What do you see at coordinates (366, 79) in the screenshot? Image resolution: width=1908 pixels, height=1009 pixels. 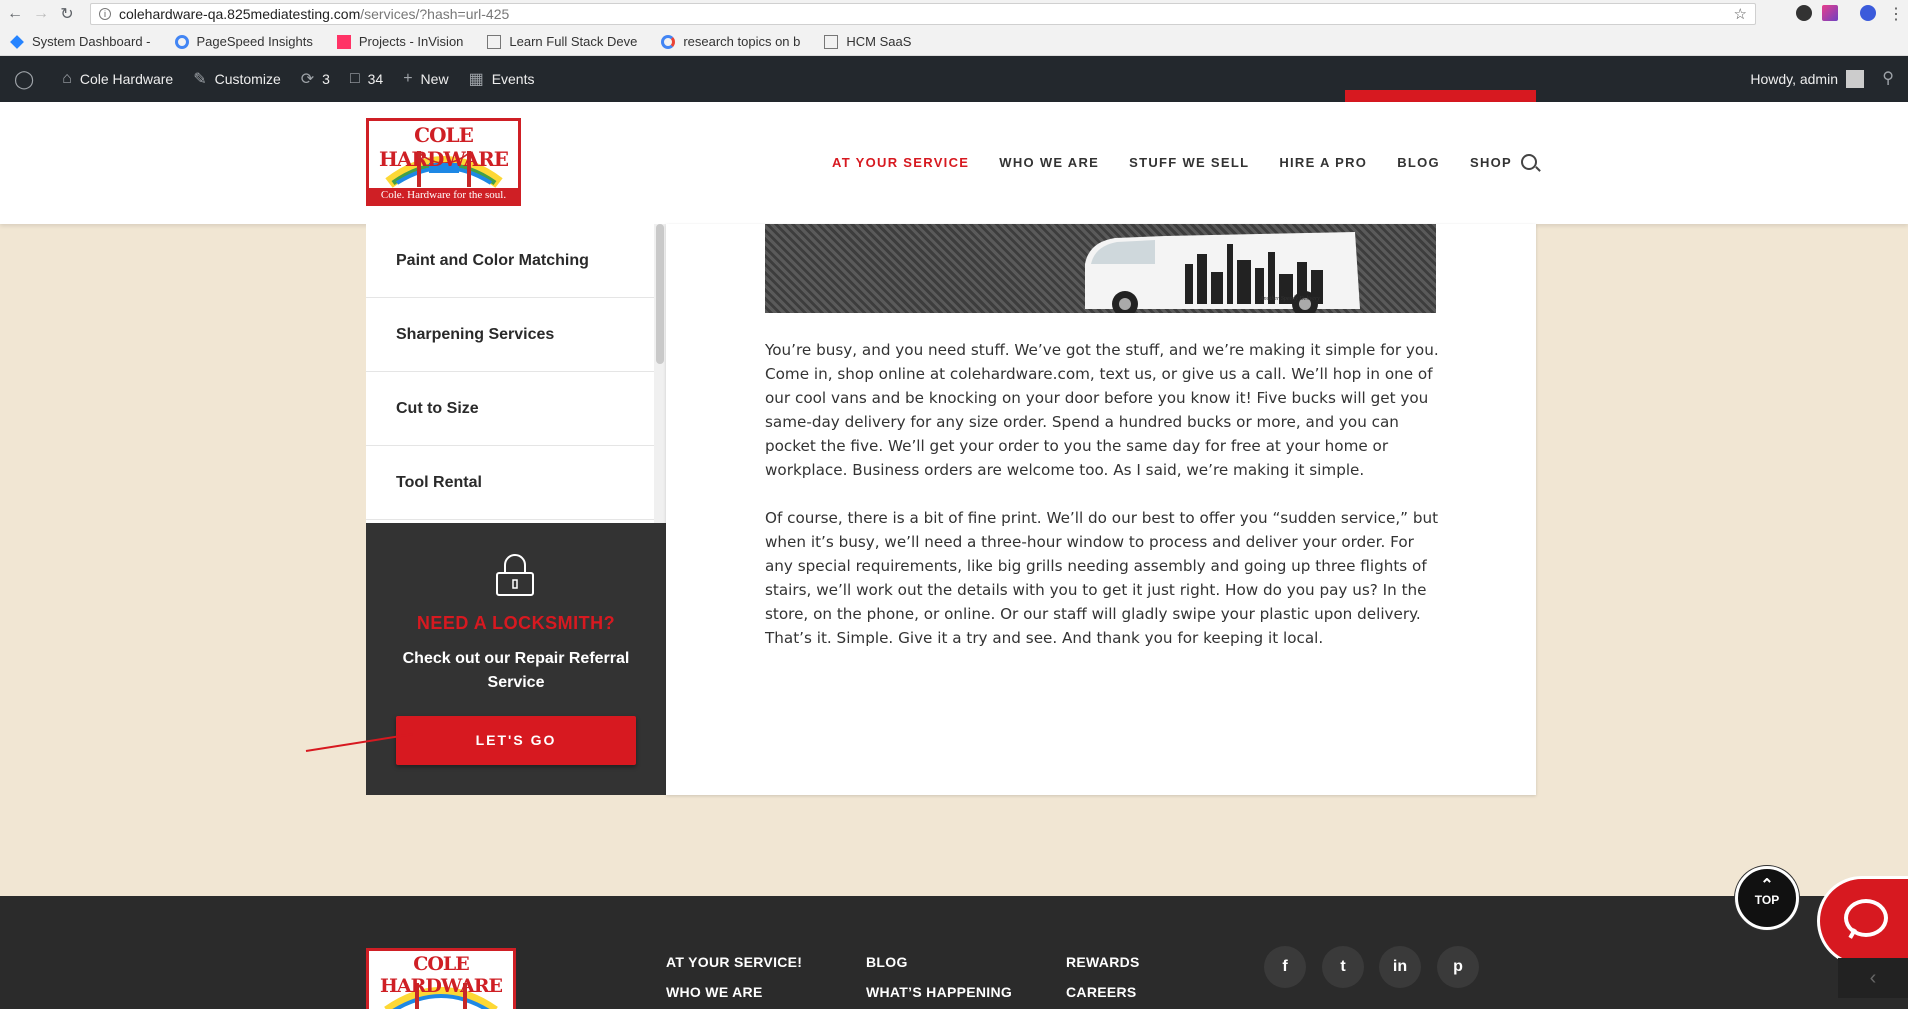 I see `comments-link: □ 34` at bounding box center [366, 79].